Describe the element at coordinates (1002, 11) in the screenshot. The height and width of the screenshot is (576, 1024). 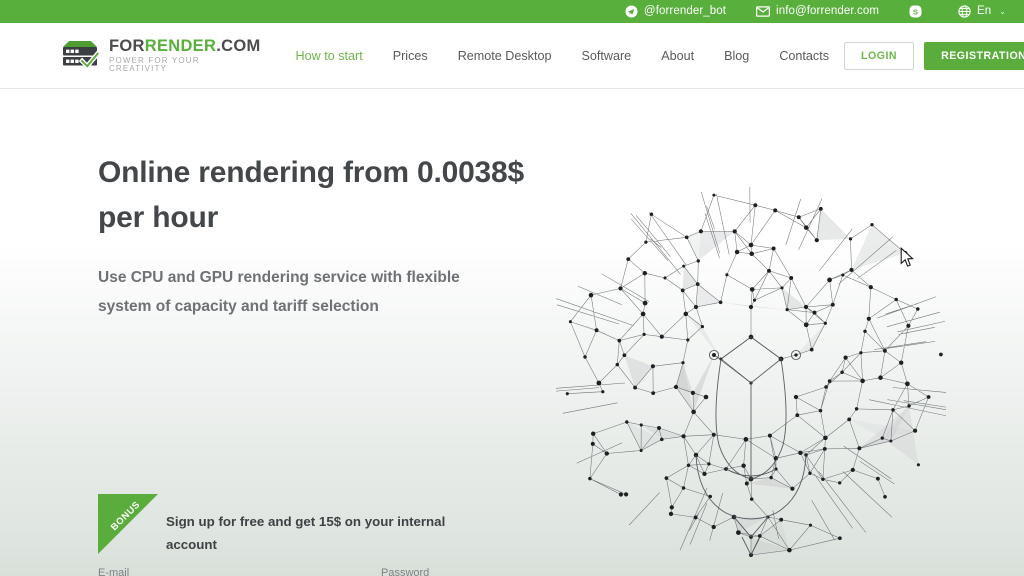
I see `chevron-down-icon: ⌄` at that location.